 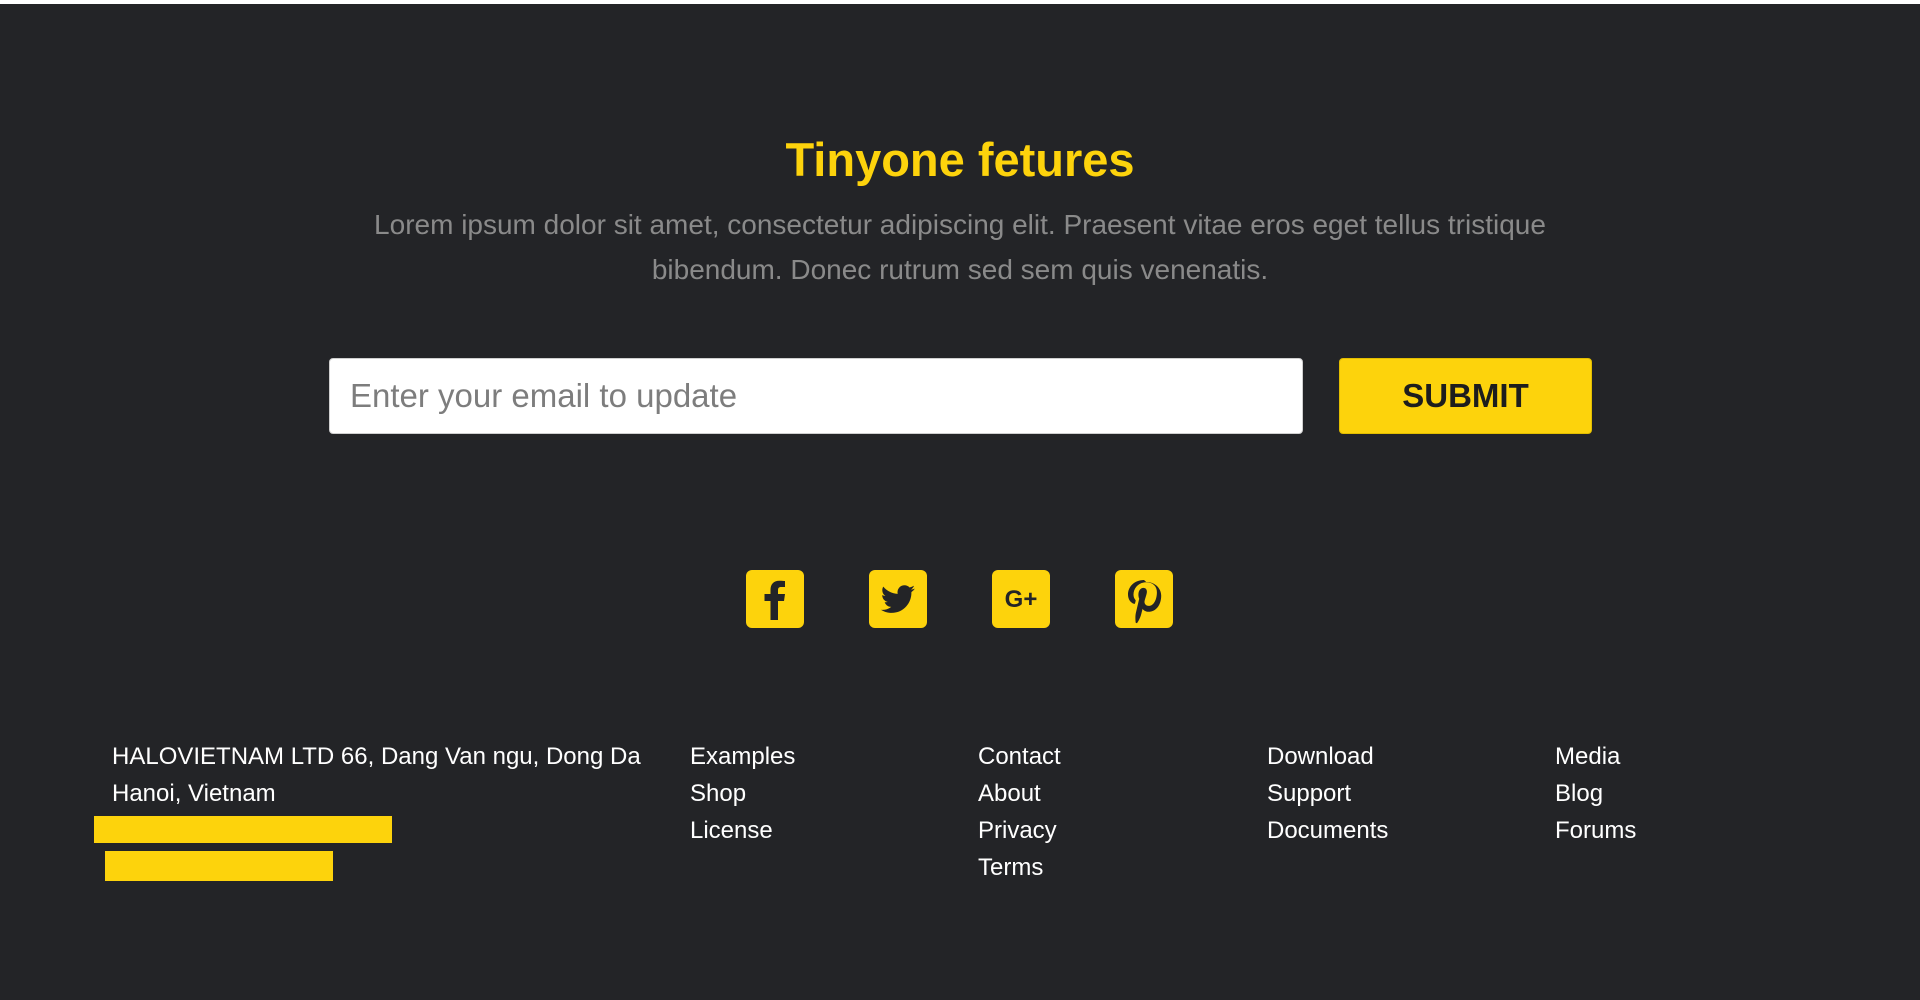 What do you see at coordinates (194, 793) in the screenshot?
I see `address-line: Hanoi, Vietnam` at bounding box center [194, 793].